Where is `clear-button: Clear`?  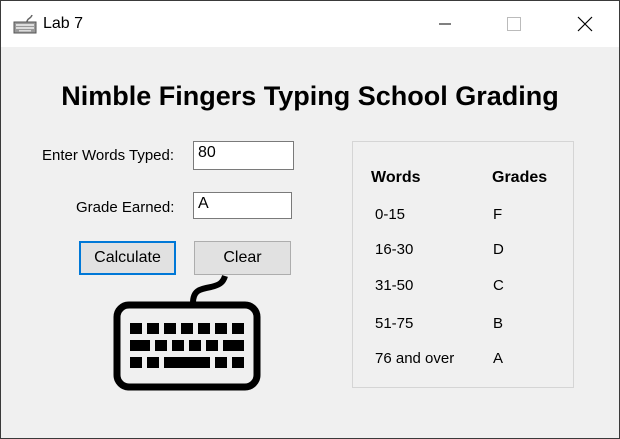
clear-button: Clear is located at coordinates (242, 258).